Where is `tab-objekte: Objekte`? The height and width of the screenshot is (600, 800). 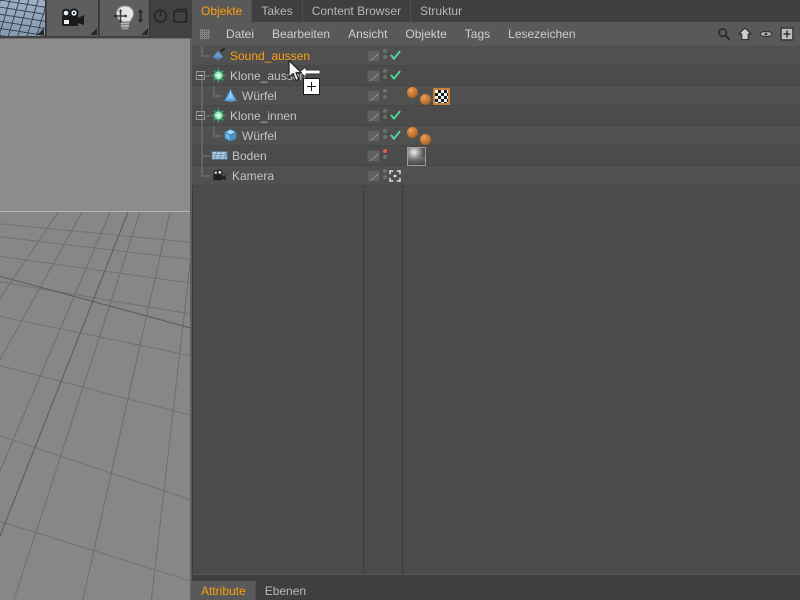 tab-objekte: Objekte is located at coordinates (222, 11).